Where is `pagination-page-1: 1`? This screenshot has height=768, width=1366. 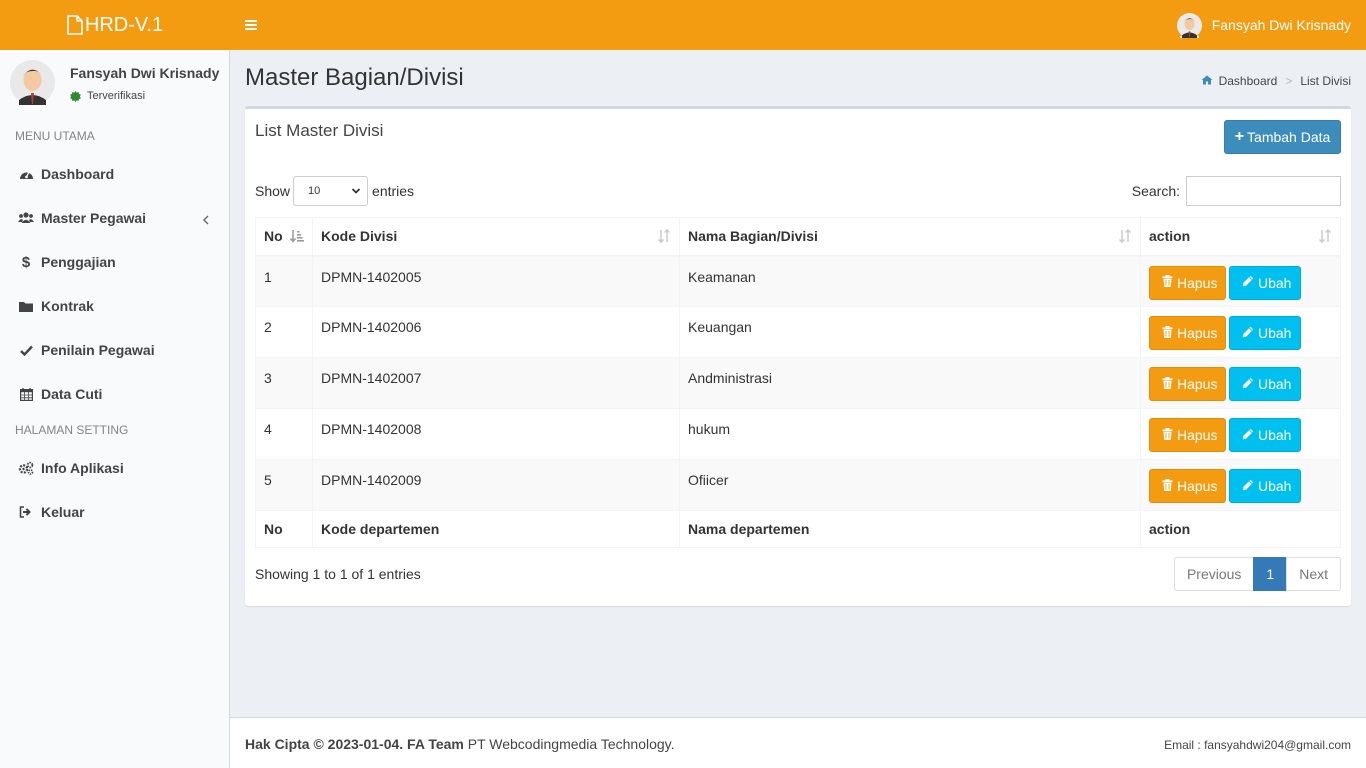 pagination-page-1: 1 is located at coordinates (1270, 574).